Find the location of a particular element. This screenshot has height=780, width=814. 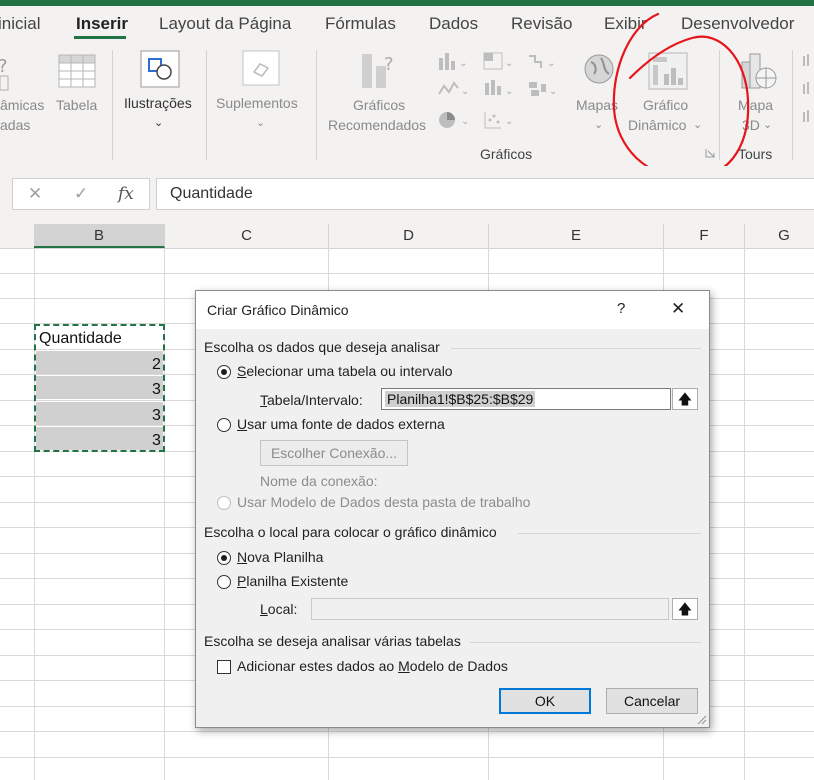

connection-name-label: Nome da conexão: is located at coordinates (319, 481).